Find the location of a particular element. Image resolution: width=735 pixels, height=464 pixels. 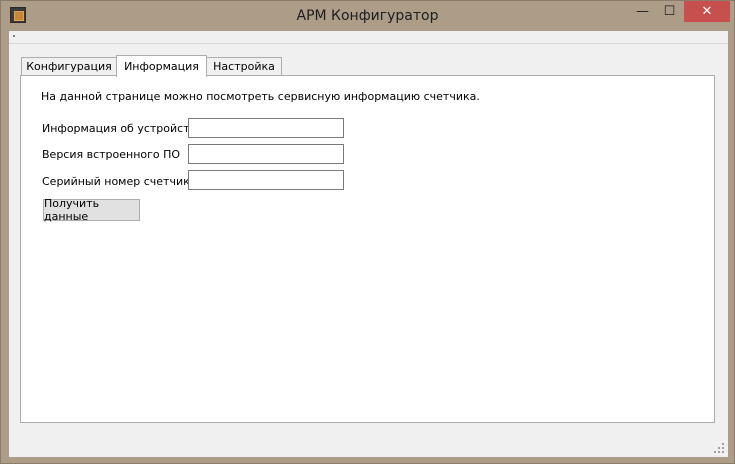

window-title: АРМ Конфигуратор is located at coordinates (367, 16).